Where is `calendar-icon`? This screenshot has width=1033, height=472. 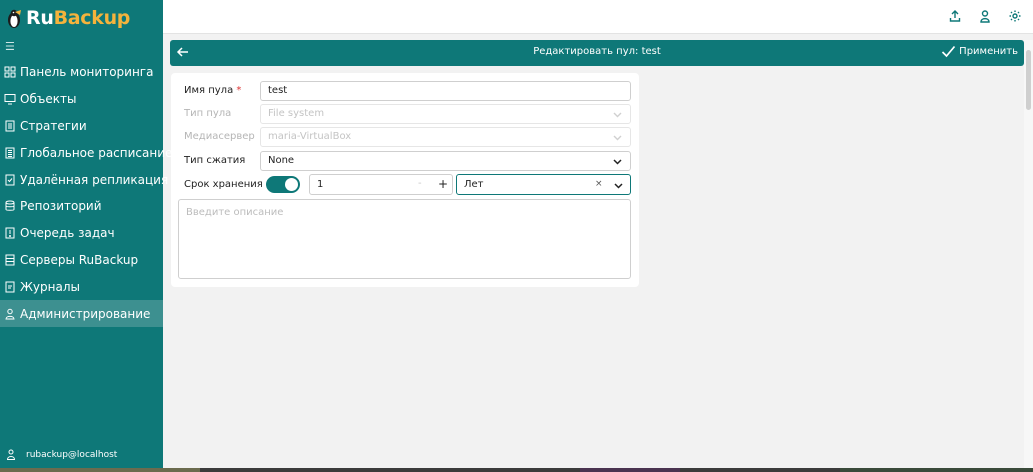 calendar-icon is located at coordinates (10, 153).